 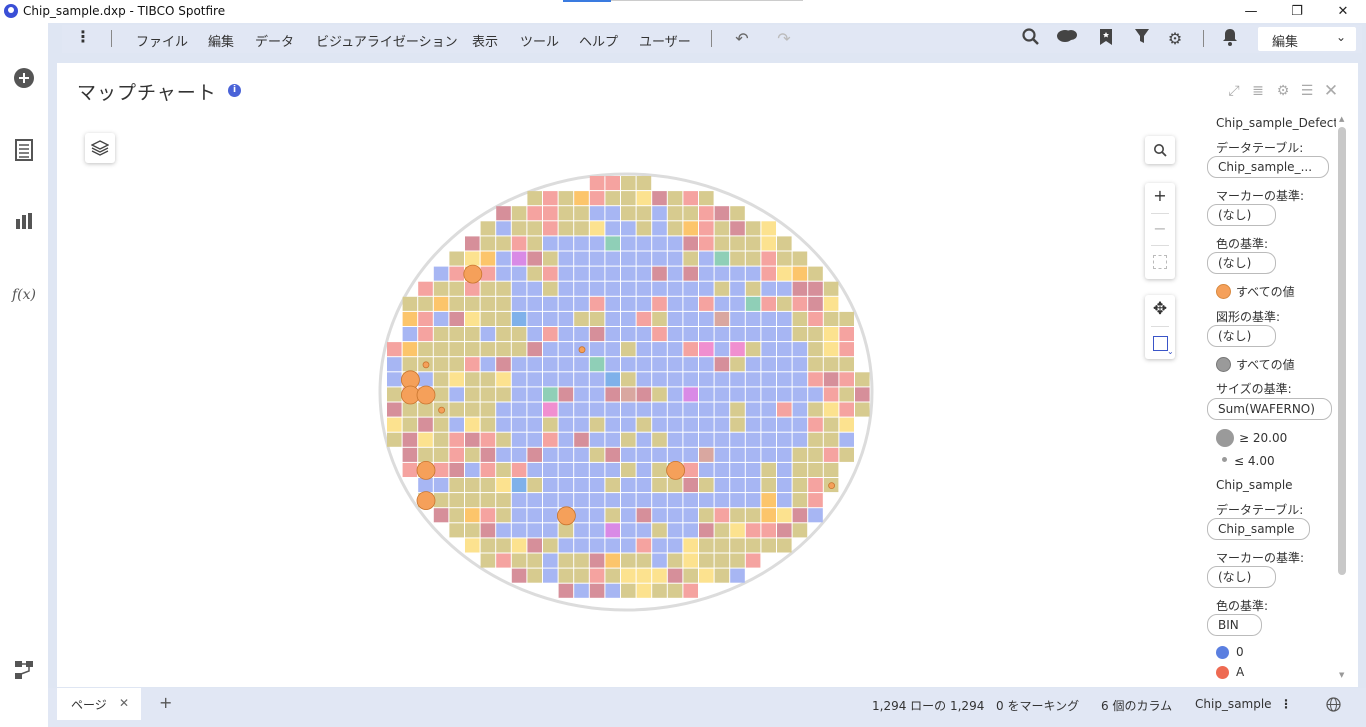 I want to click on legend-color-selector: (なし), so click(x=1241, y=263).